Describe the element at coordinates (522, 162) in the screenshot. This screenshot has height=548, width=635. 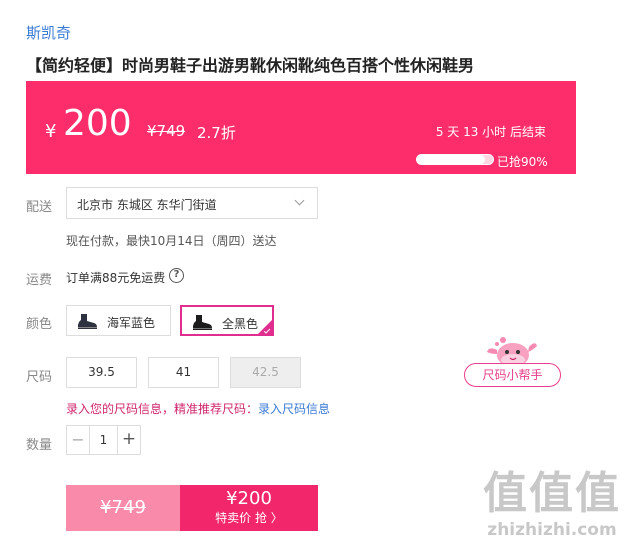
I see `sold-percent-text: 已抢90%` at that location.